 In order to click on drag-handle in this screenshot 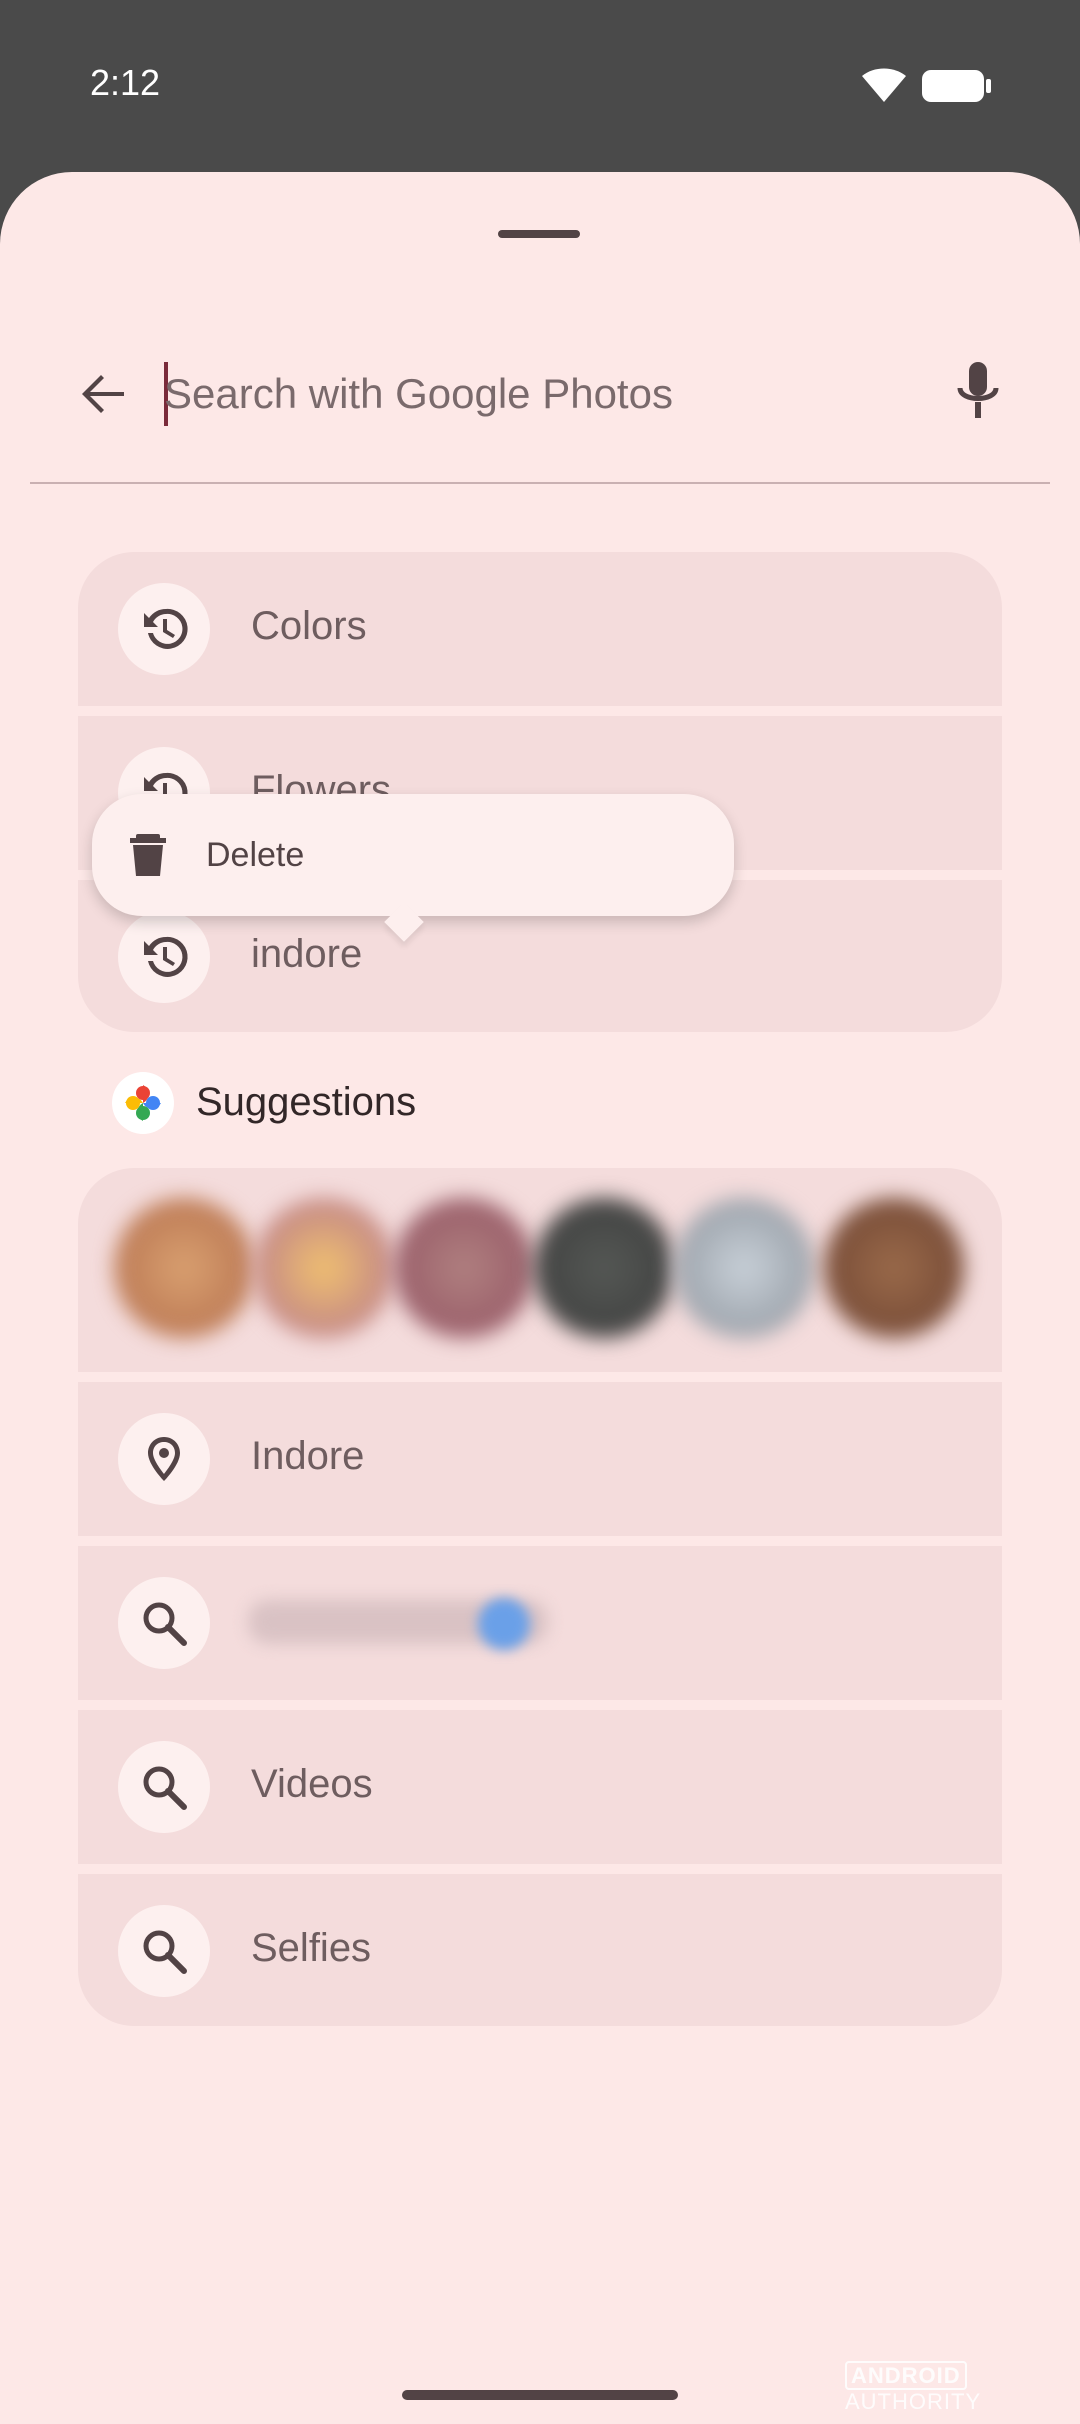, I will do `click(539, 234)`.